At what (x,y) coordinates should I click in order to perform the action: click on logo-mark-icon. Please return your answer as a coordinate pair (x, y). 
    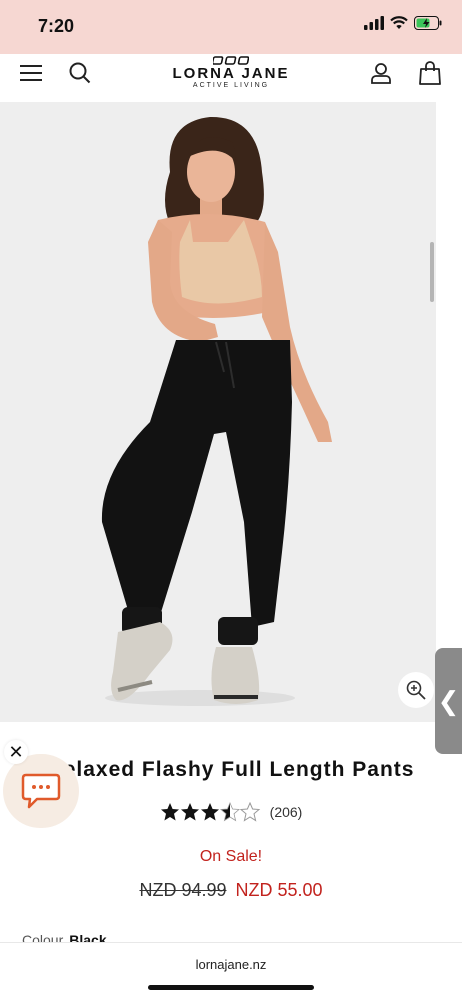
    Looking at the image, I should click on (231, 60).